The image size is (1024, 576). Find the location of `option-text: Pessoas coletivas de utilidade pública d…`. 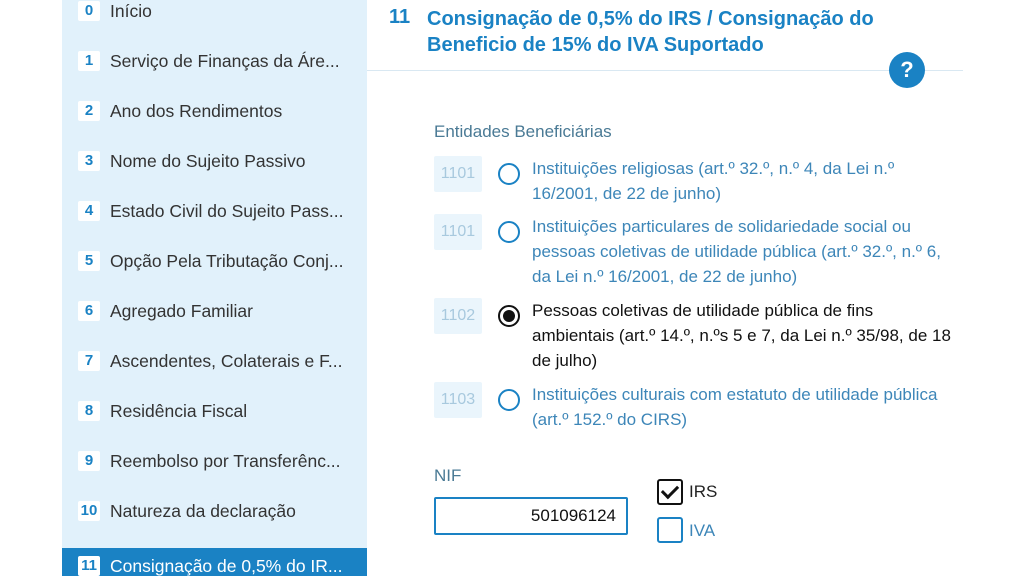

option-text: Pessoas coletivas de utilidade pública d… is located at coordinates (741, 335).